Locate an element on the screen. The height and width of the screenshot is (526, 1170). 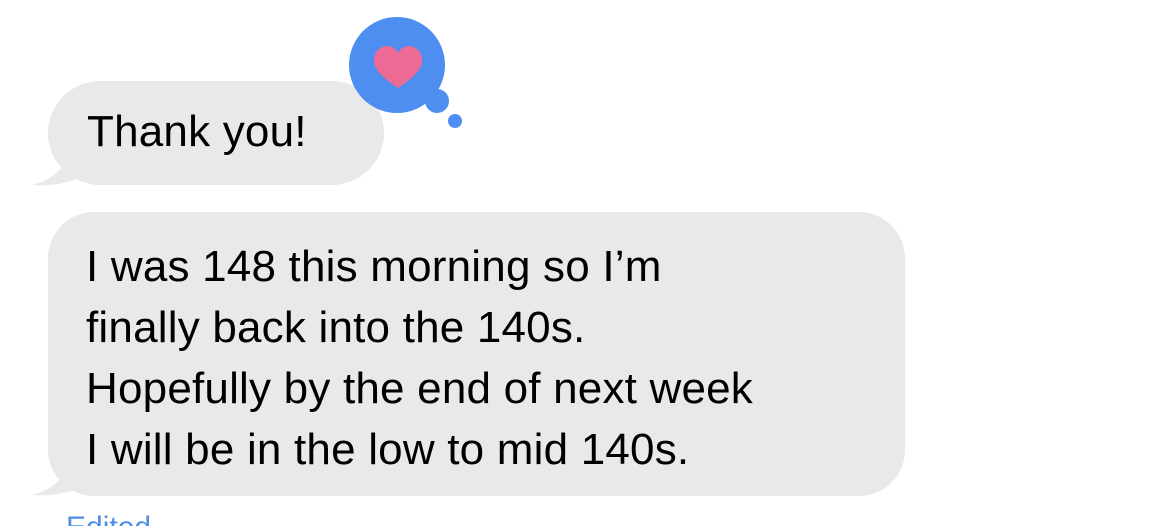
tapback-tail-large is located at coordinates (437, 101).